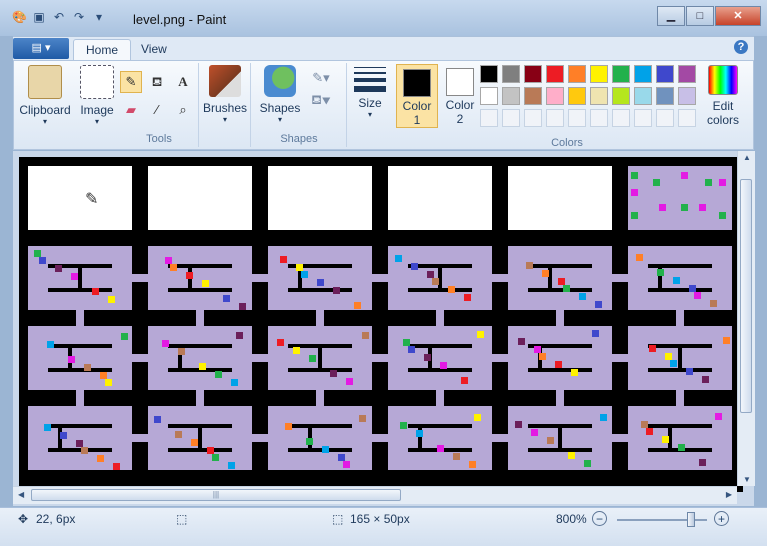 Image resolution: width=767 pixels, height=546 pixels. What do you see at coordinates (746, 296) in the screenshot?
I see `vertical-scroll-thumb` at bounding box center [746, 296].